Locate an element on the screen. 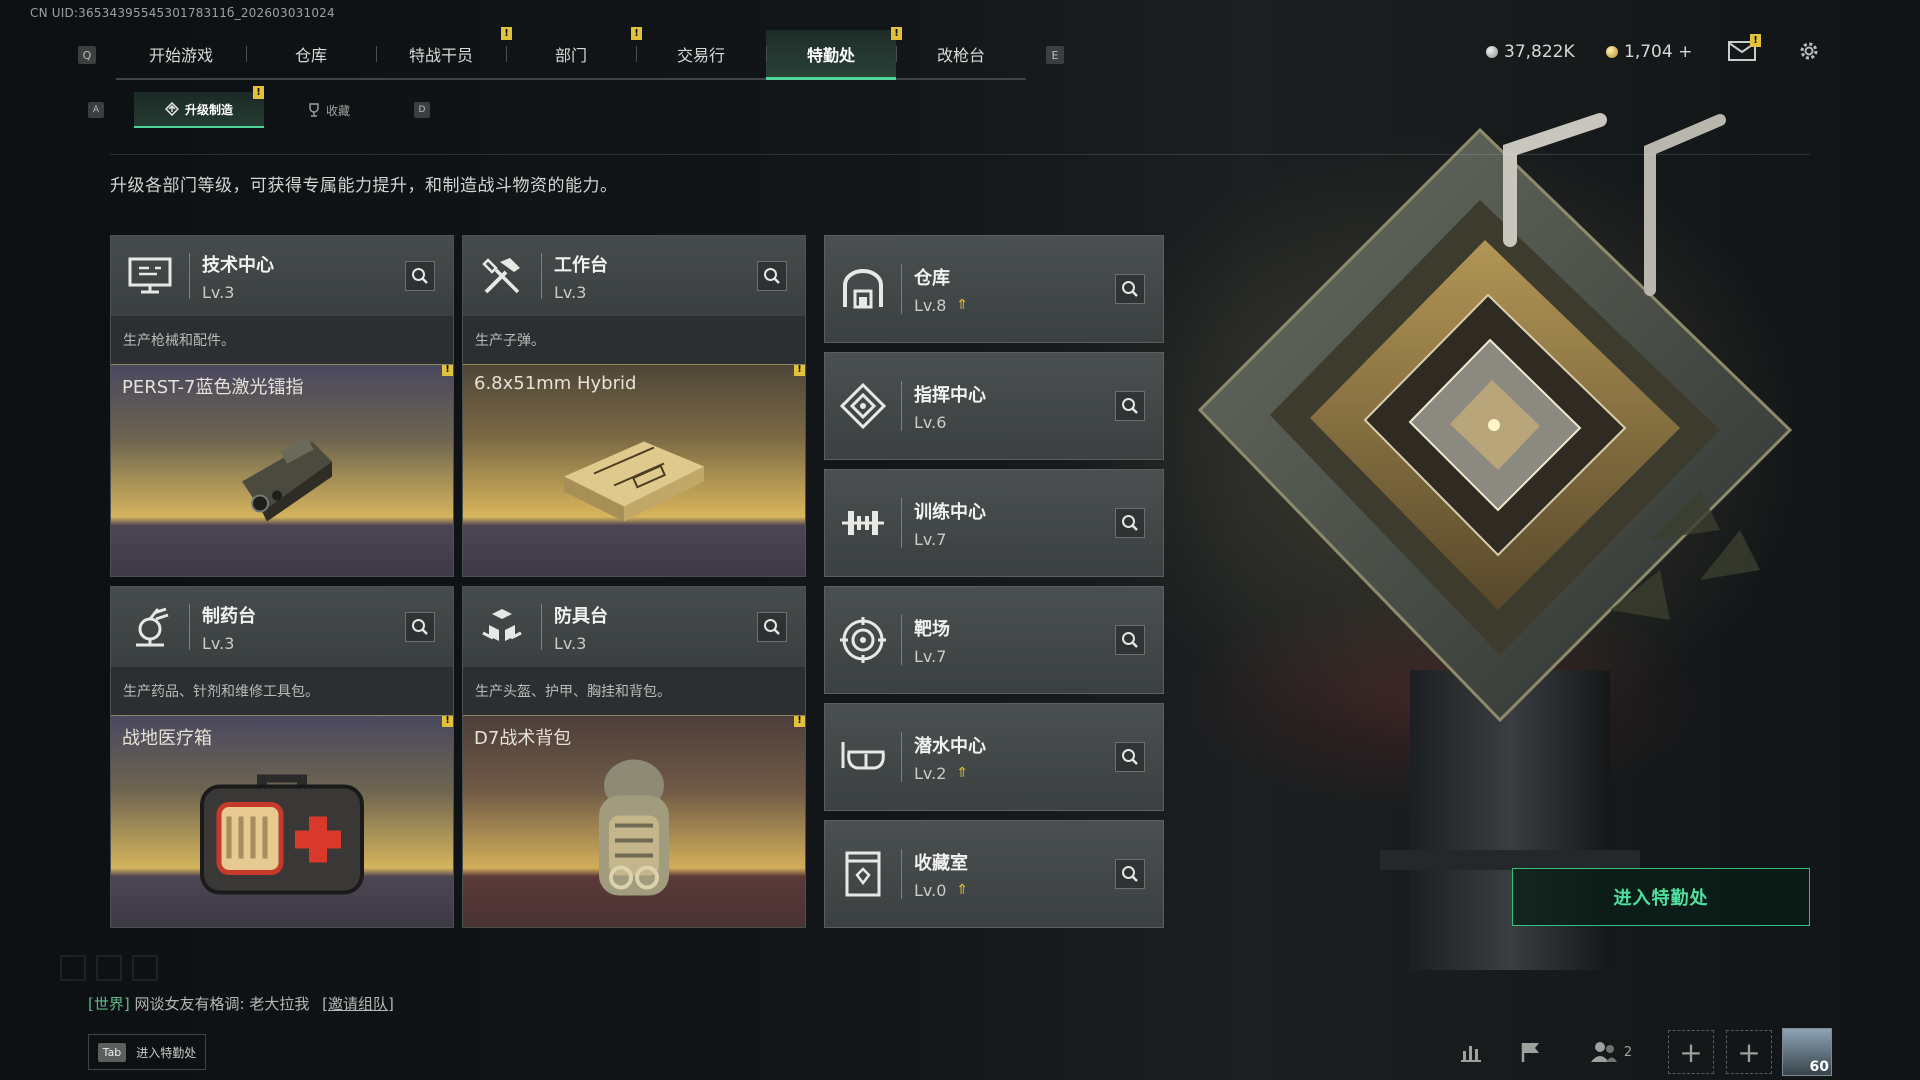 The width and height of the screenshot is (1920, 1080). dept-header-workbench: 工作台 Lv.3 is located at coordinates (634, 276).